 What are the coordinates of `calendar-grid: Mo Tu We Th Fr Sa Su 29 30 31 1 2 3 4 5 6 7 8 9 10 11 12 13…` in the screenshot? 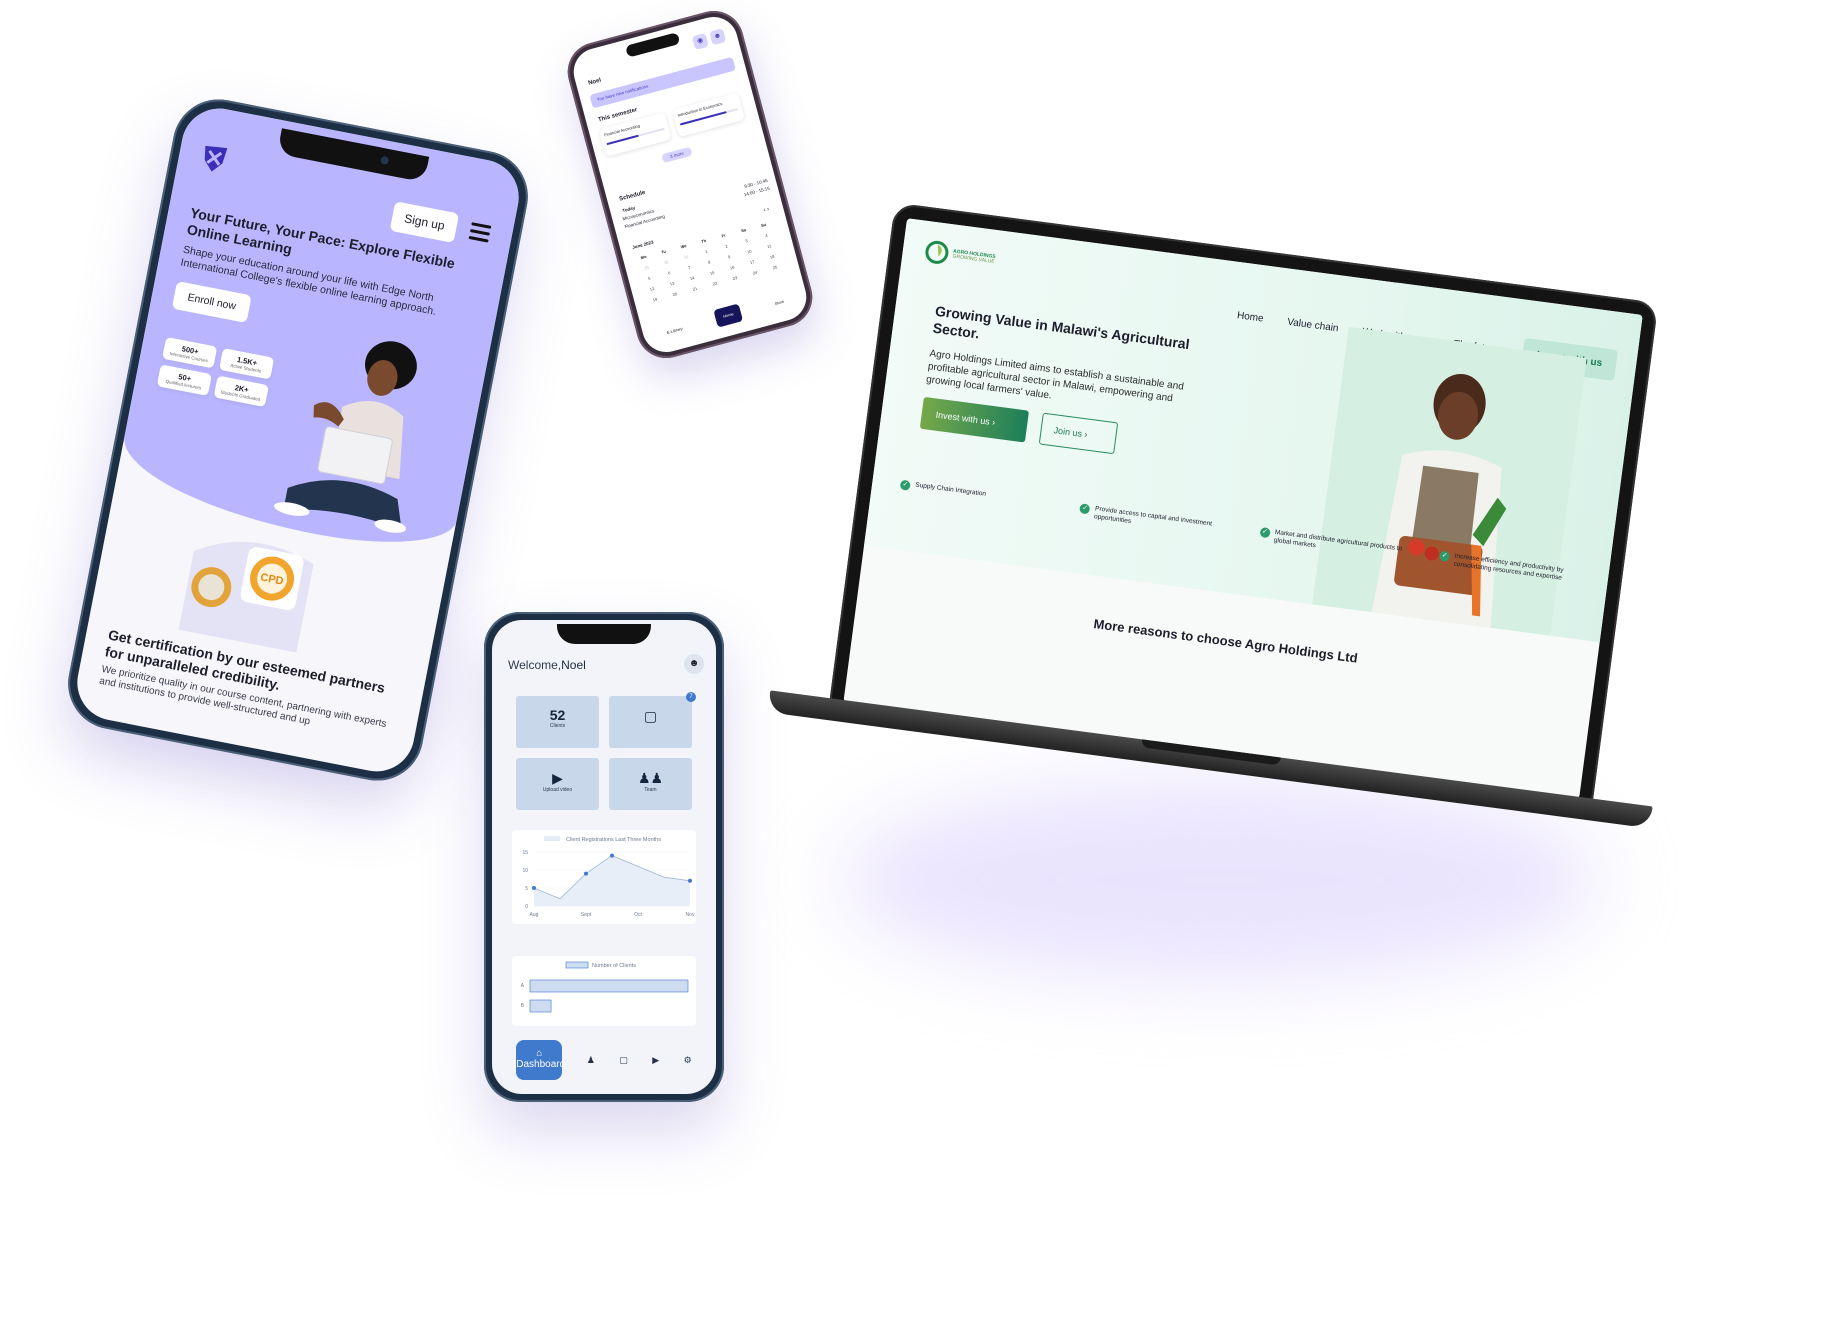 It's located at (709, 262).